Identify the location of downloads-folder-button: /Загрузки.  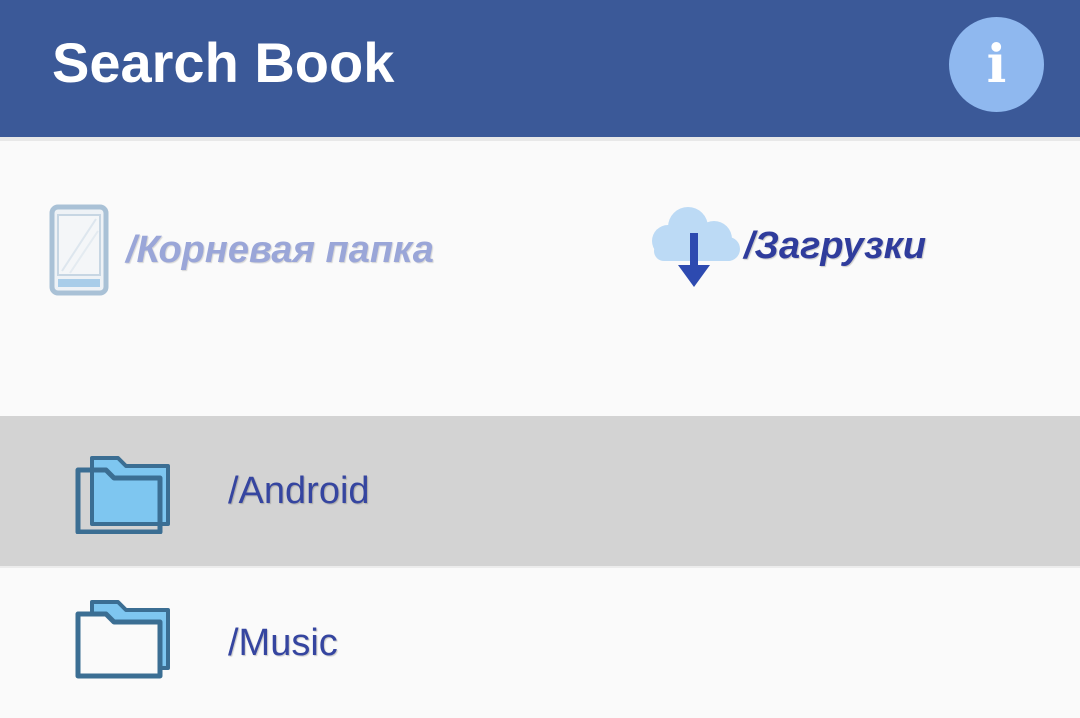
(816, 248).